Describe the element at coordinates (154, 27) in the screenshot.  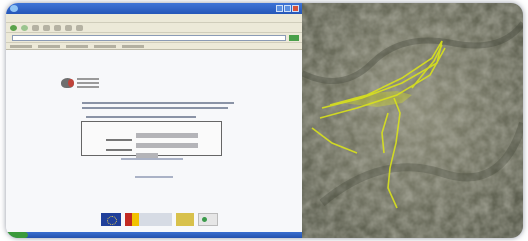
I see `browser-toolbar` at that location.